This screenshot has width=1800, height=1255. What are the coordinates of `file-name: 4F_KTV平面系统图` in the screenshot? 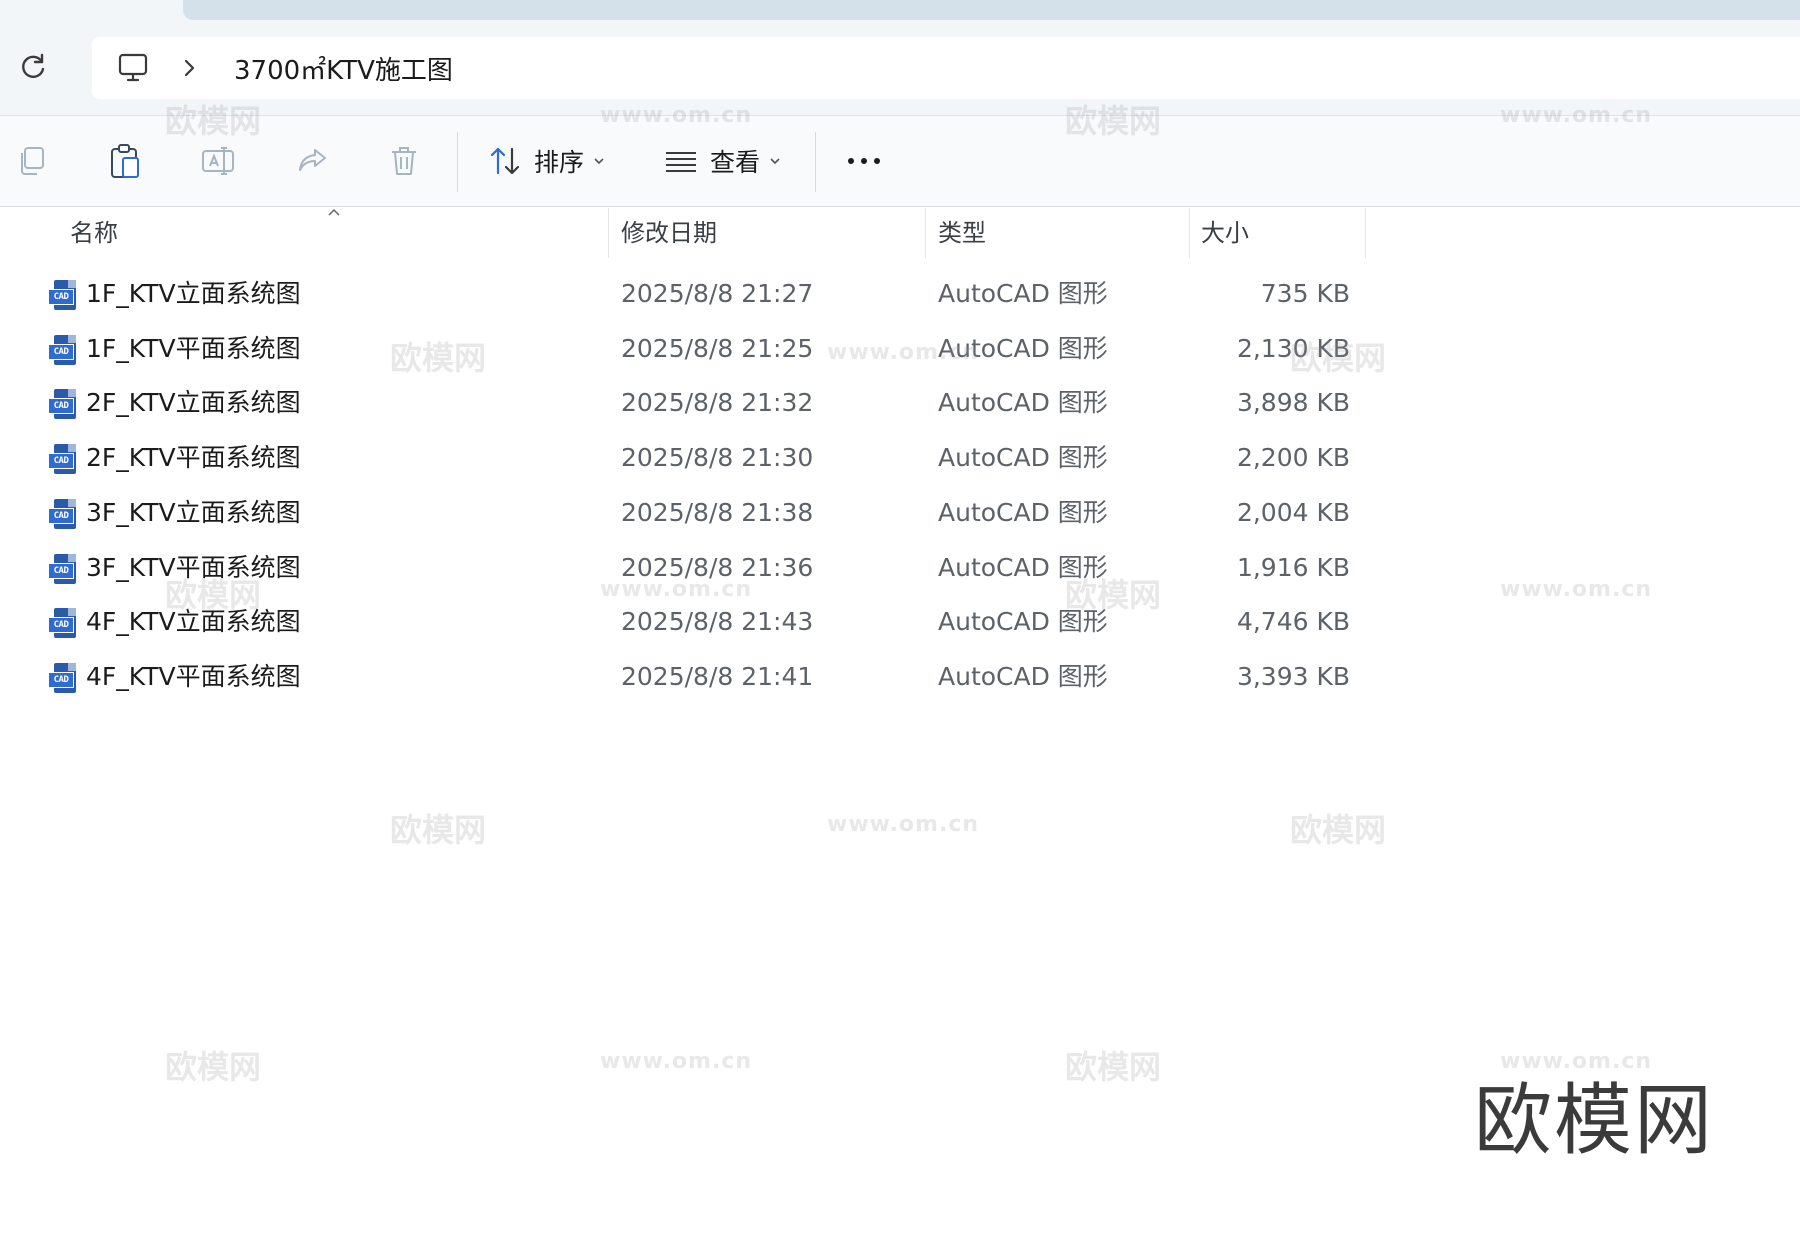 It's located at (193, 676).